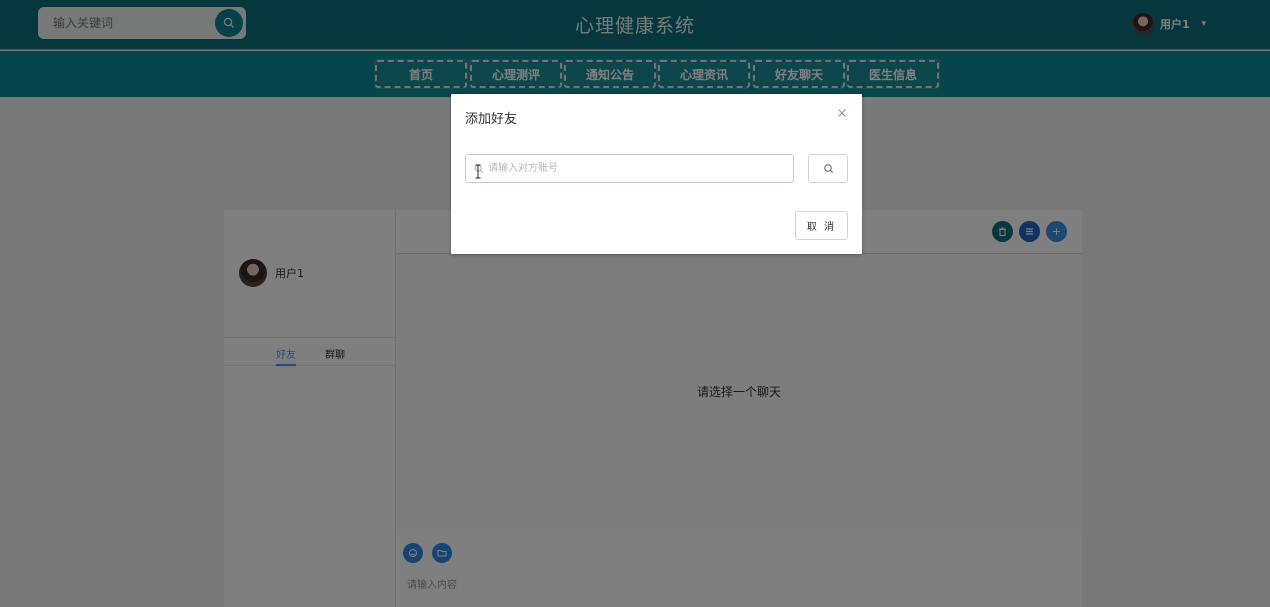 The image size is (1270, 607). Describe the element at coordinates (491, 119) in the screenshot. I see `dialog-title: 添加好友` at that location.